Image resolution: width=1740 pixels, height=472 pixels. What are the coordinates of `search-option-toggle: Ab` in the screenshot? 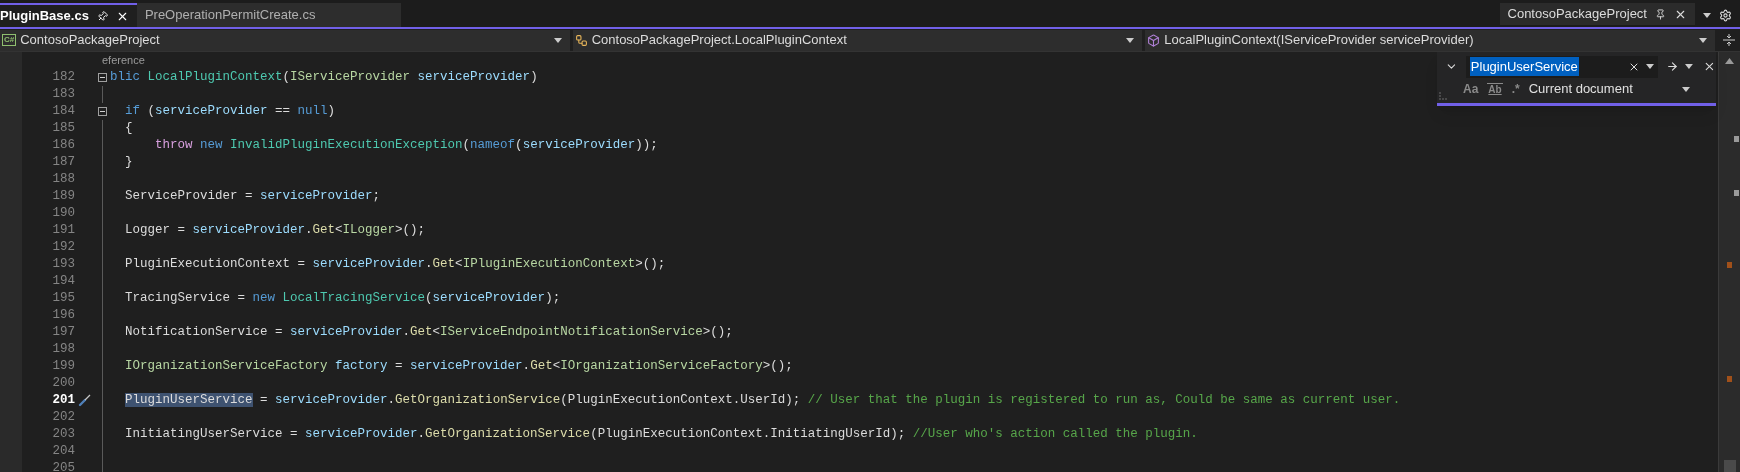 It's located at (1495, 89).